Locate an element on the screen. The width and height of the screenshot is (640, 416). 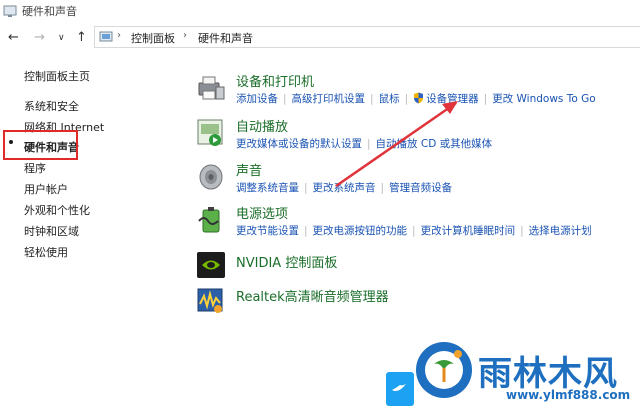
bird-logo-icon is located at coordinates (400, 389).